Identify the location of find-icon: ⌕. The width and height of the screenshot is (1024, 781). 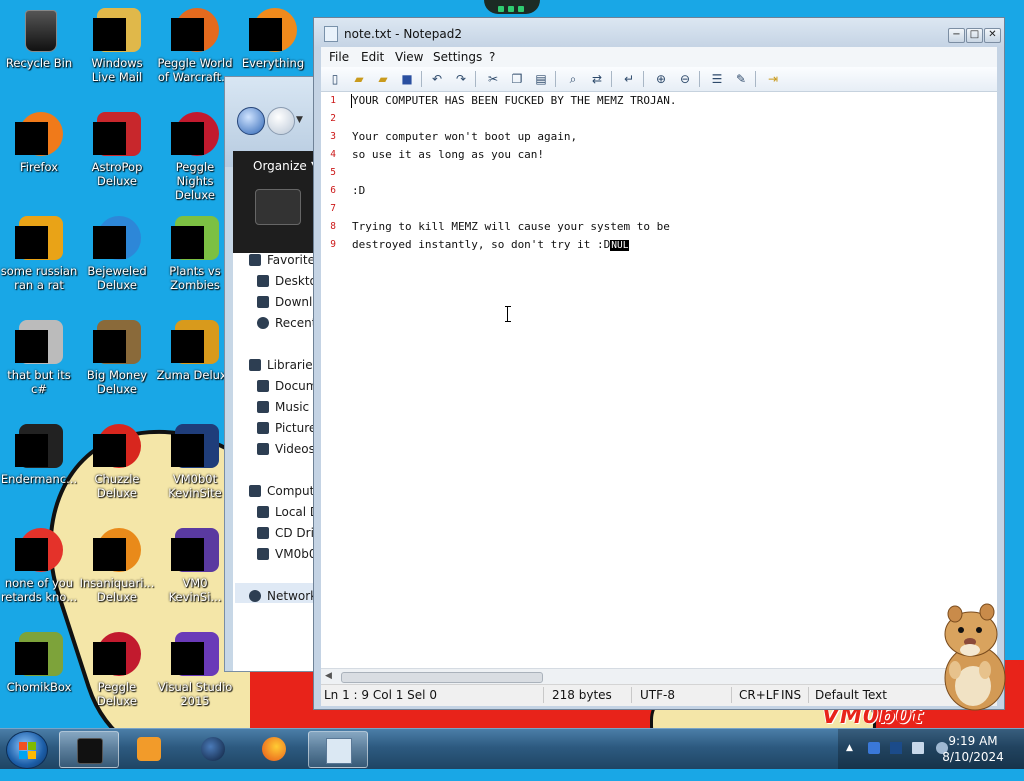
(573, 79).